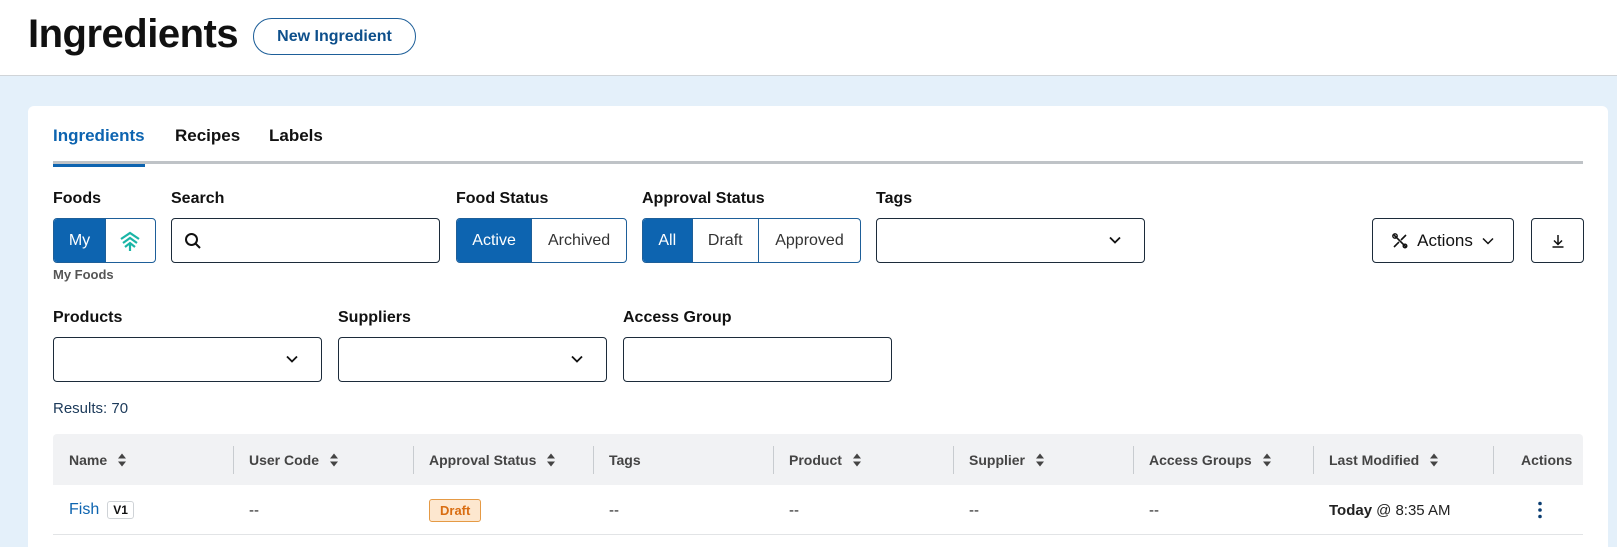 The height and width of the screenshot is (547, 1617). Describe the element at coordinates (1374, 459) in the screenshot. I see `column-header-label: Last Modified` at that location.